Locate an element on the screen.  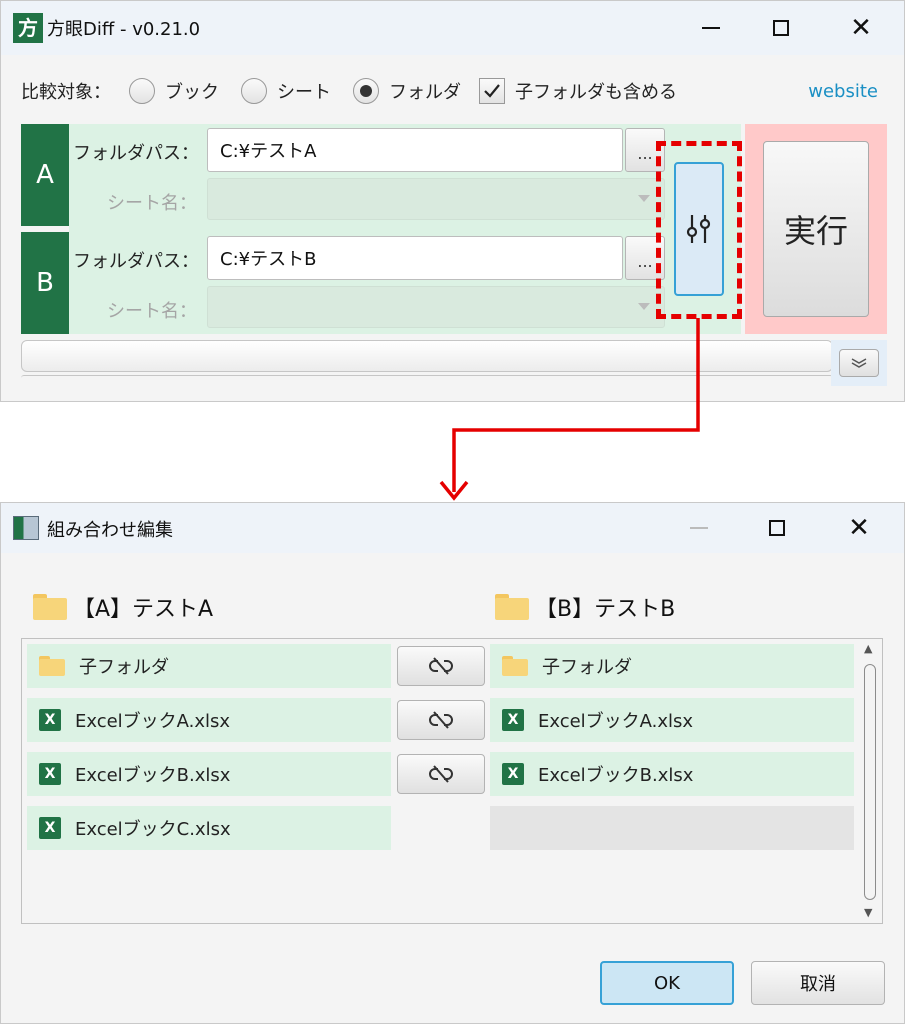
vertical-scrollbar: ▲ ▼ is located at coordinates (870, 781).